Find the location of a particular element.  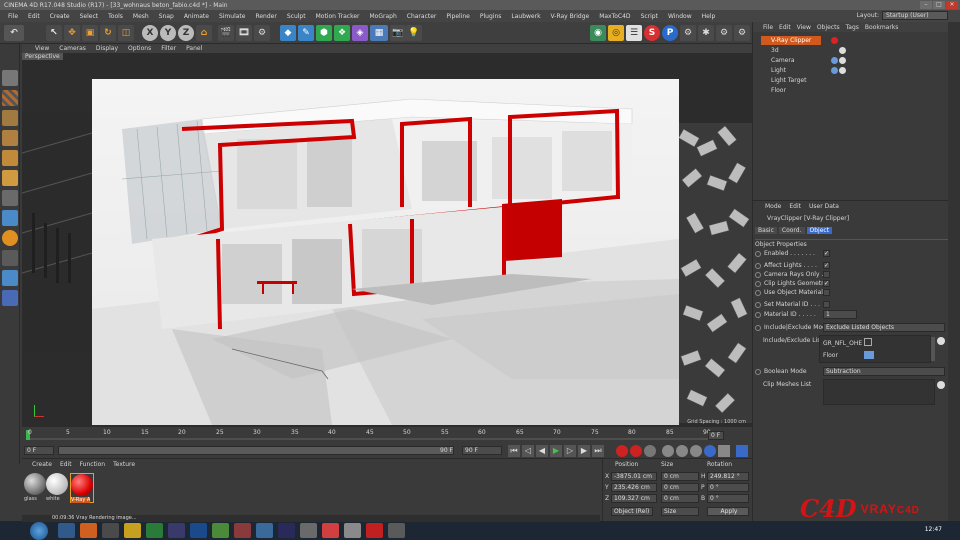

cube-icon: ◆ is located at coordinates (288, 33).